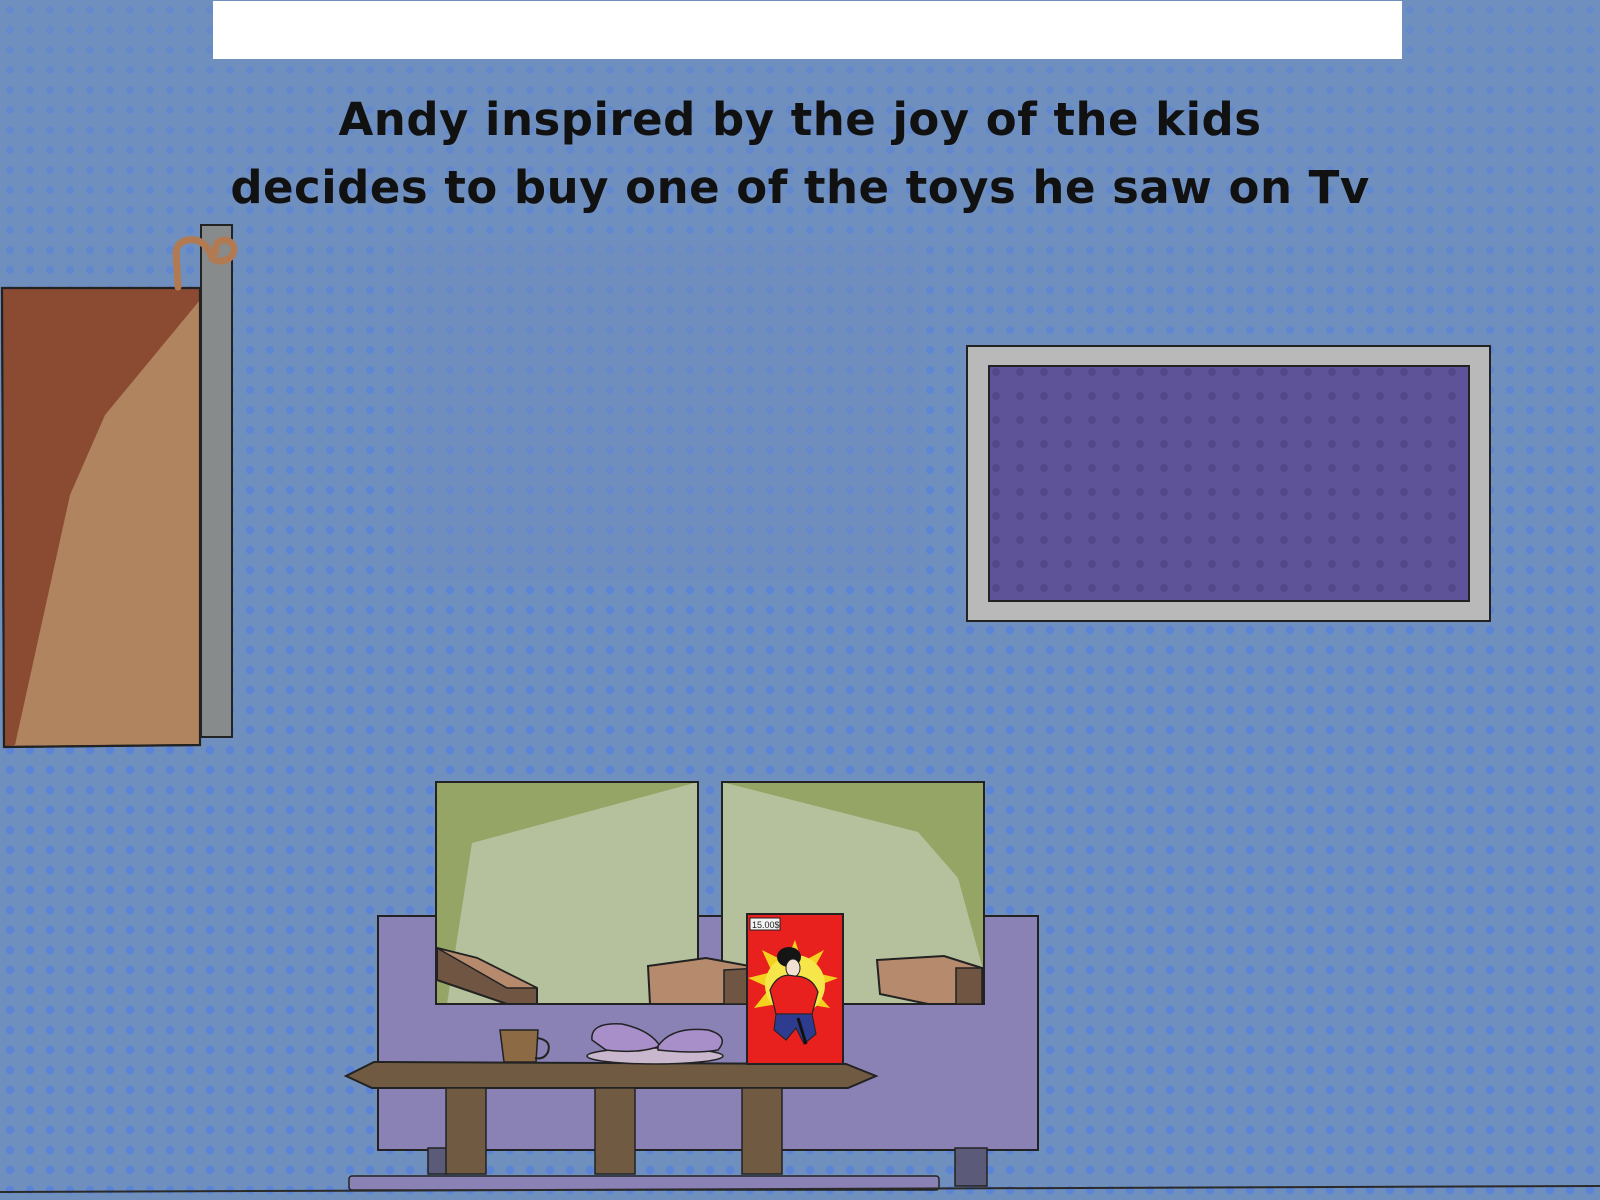  Describe the element at coordinates (119, 486) in the screenshot. I see `door` at that location.